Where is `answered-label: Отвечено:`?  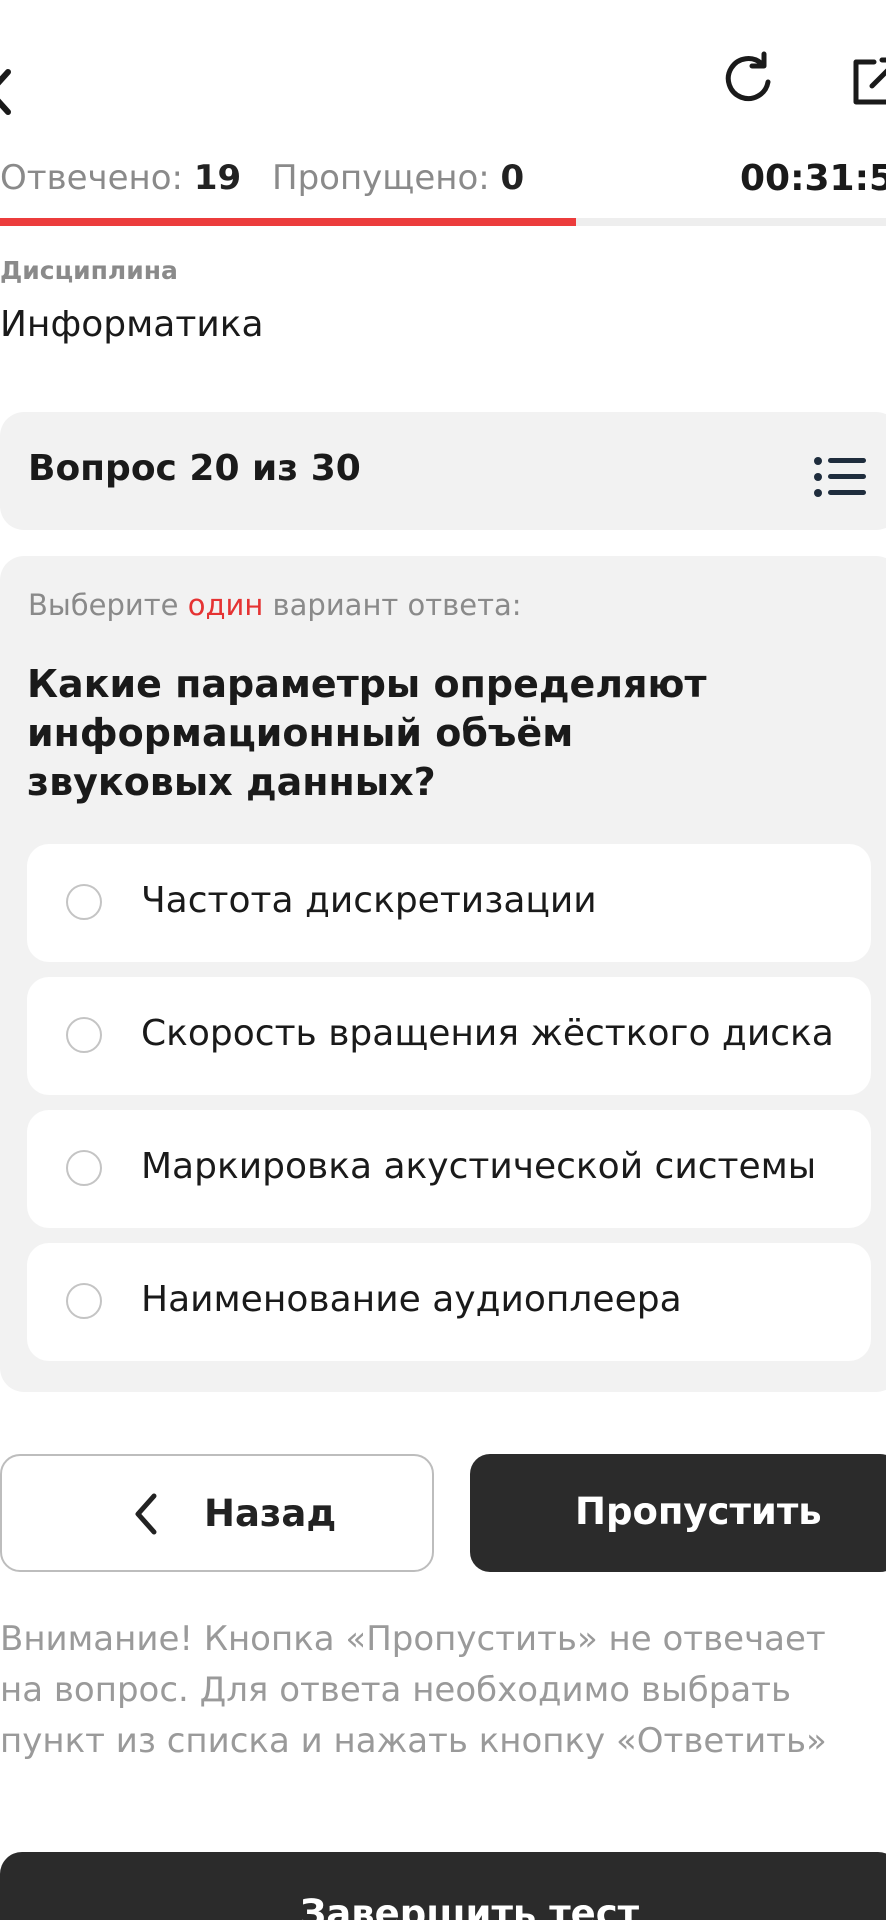
answered-label: Отвечено: is located at coordinates (92, 178).